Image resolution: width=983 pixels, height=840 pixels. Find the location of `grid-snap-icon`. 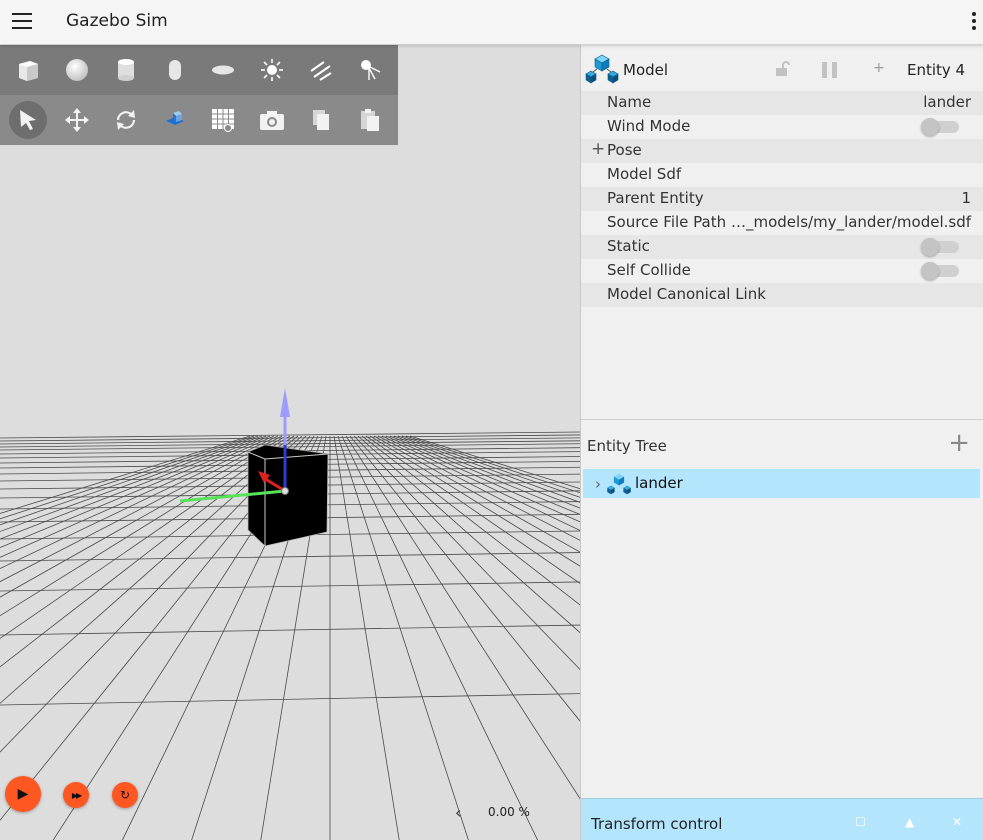

grid-snap-icon is located at coordinates (223, 120).